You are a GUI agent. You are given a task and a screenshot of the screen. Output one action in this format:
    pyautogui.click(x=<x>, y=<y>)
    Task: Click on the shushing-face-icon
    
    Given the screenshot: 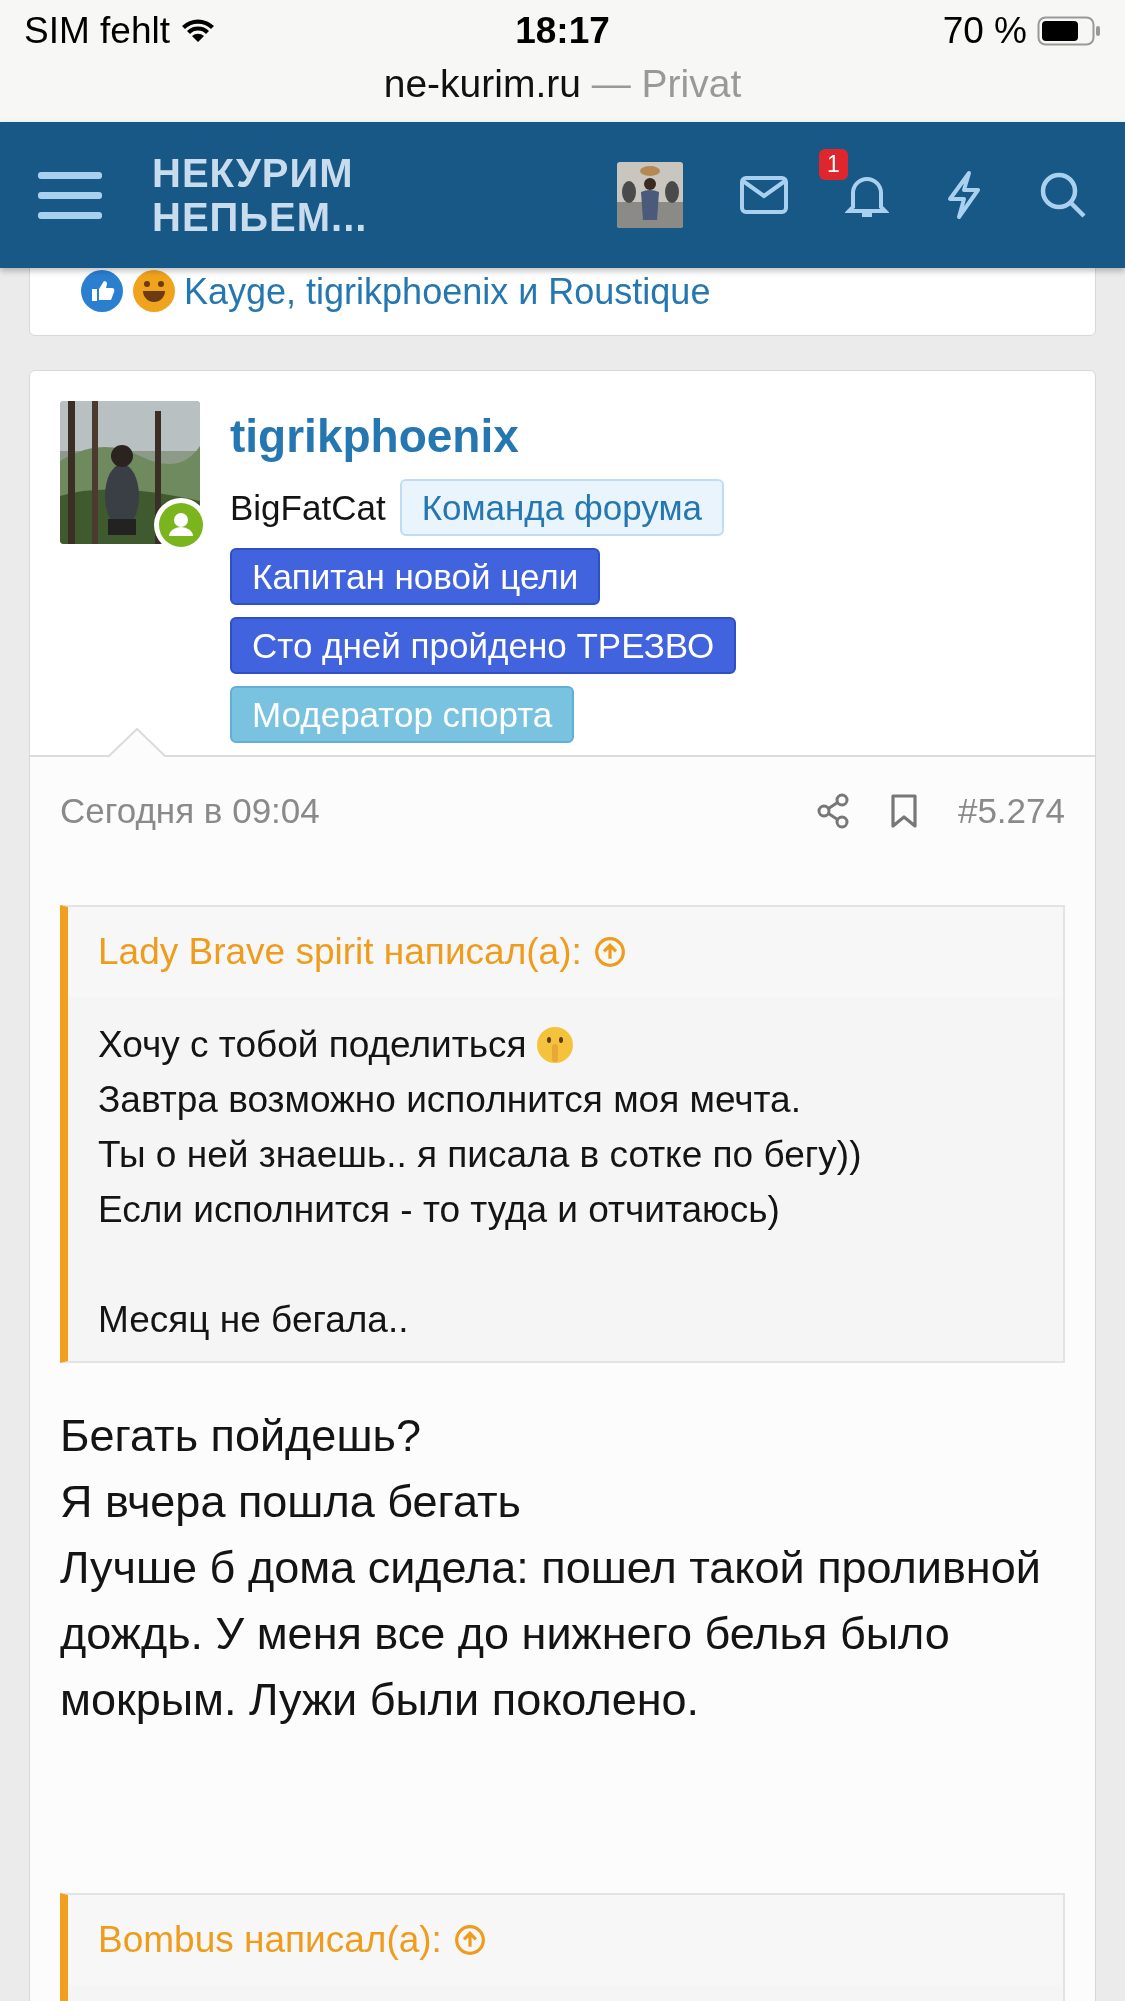 What is the action you would take?
    pyautogui.click(x=555, y=1044)
    